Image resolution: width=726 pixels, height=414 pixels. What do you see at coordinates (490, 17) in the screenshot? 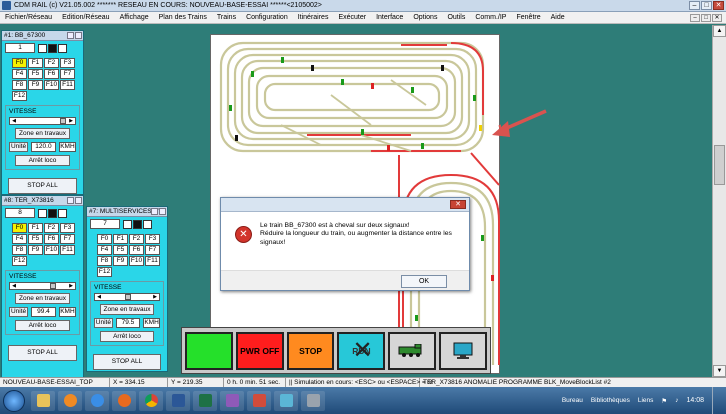
I see `menu-comm-ip: Comm./IP` at bounding box center [490, 17].